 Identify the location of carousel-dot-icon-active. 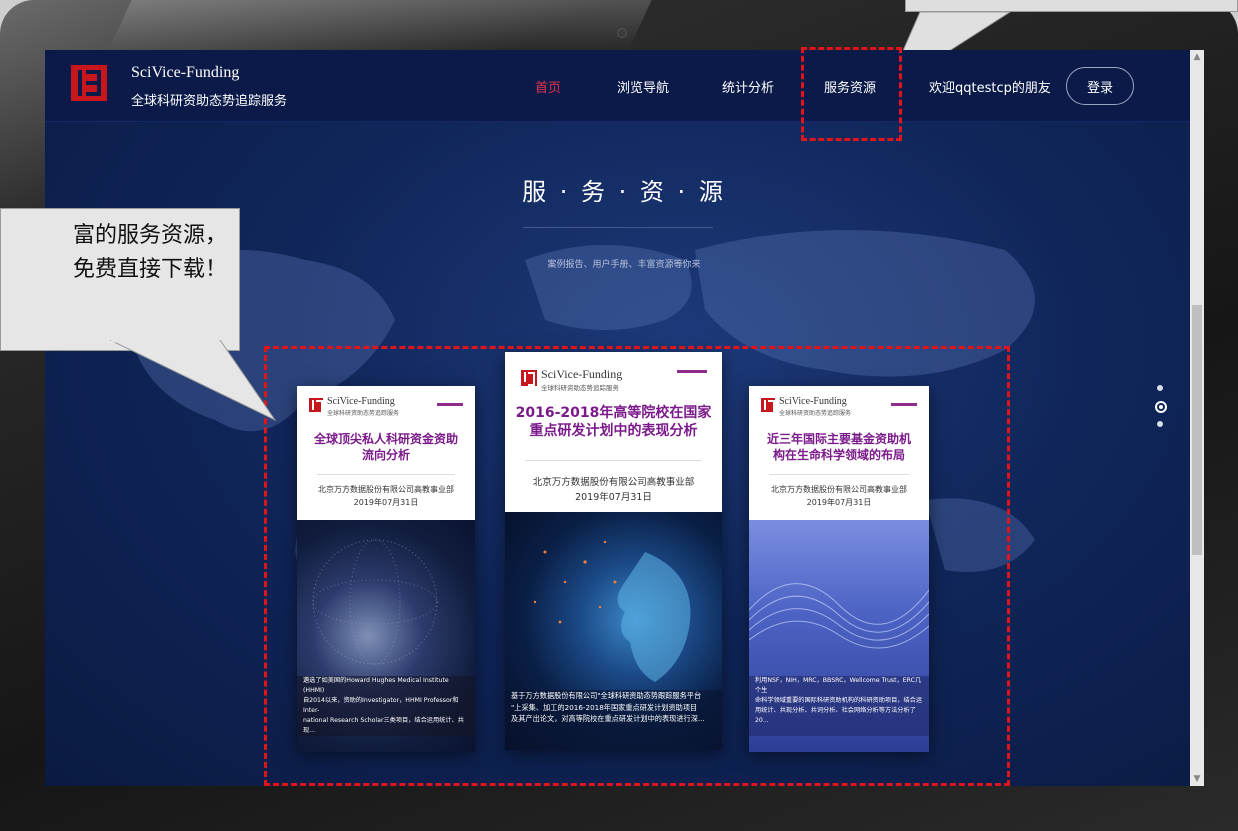
(1161, 407).